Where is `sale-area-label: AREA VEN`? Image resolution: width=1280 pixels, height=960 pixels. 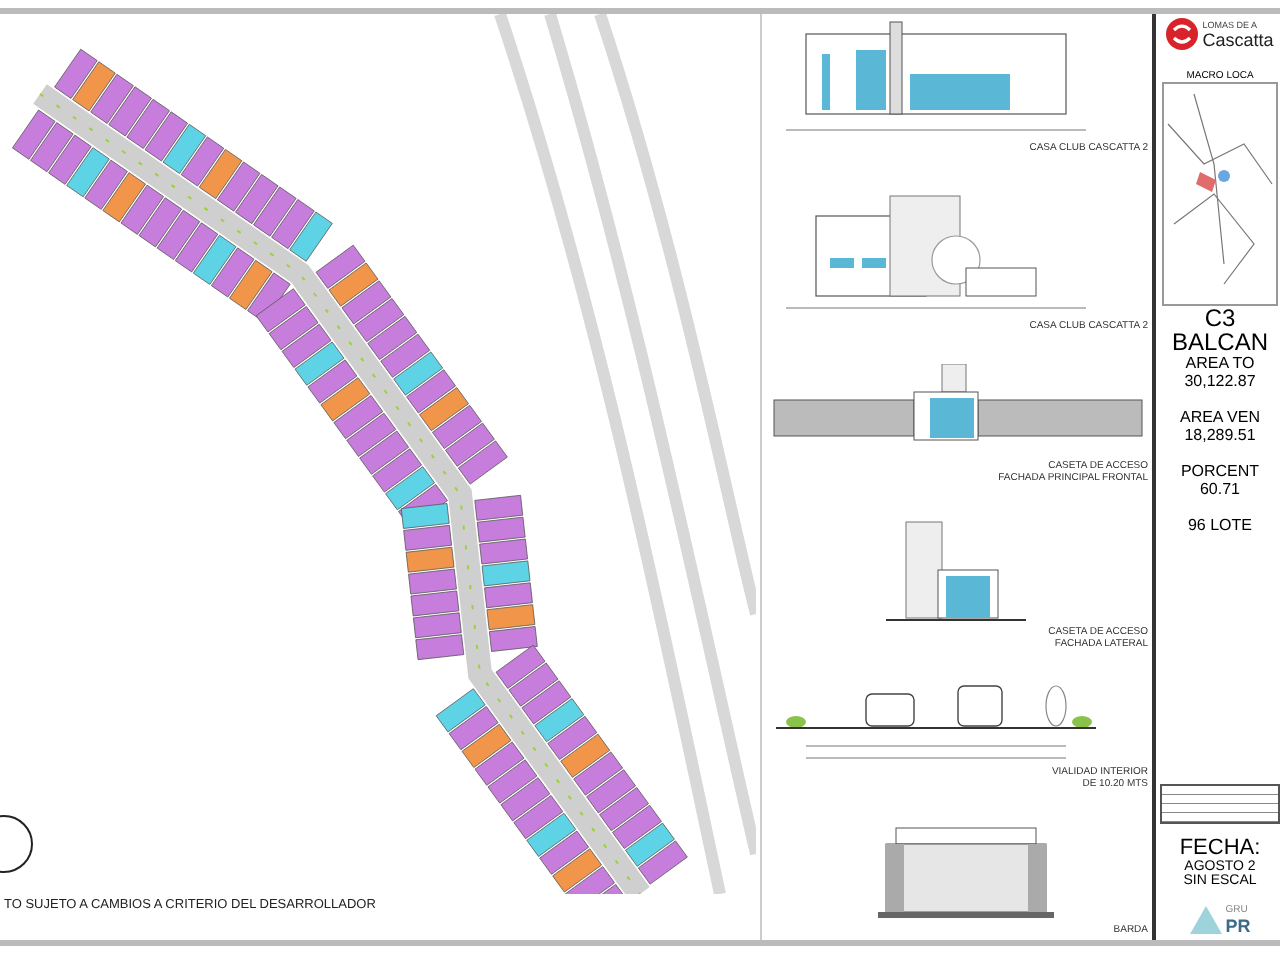
sale-area-label: AREA VEN is located at coordinates (1219, 417).